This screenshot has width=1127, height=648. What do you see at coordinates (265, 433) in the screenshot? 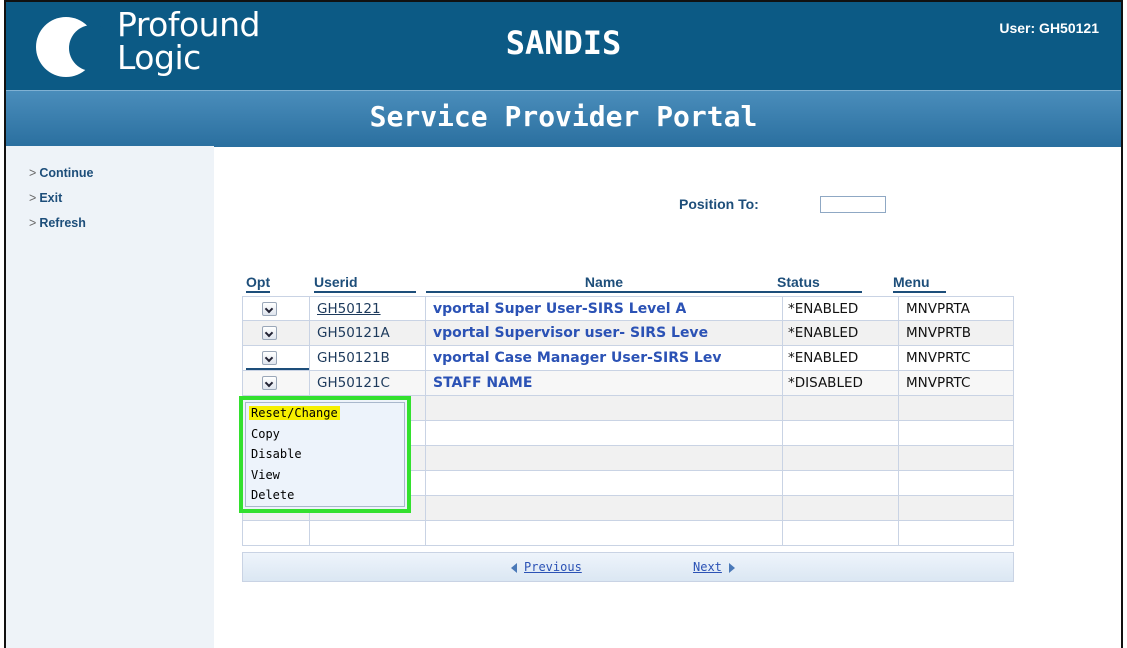
I see `menu-item-label: Copy` at bounding box center [265, 433].